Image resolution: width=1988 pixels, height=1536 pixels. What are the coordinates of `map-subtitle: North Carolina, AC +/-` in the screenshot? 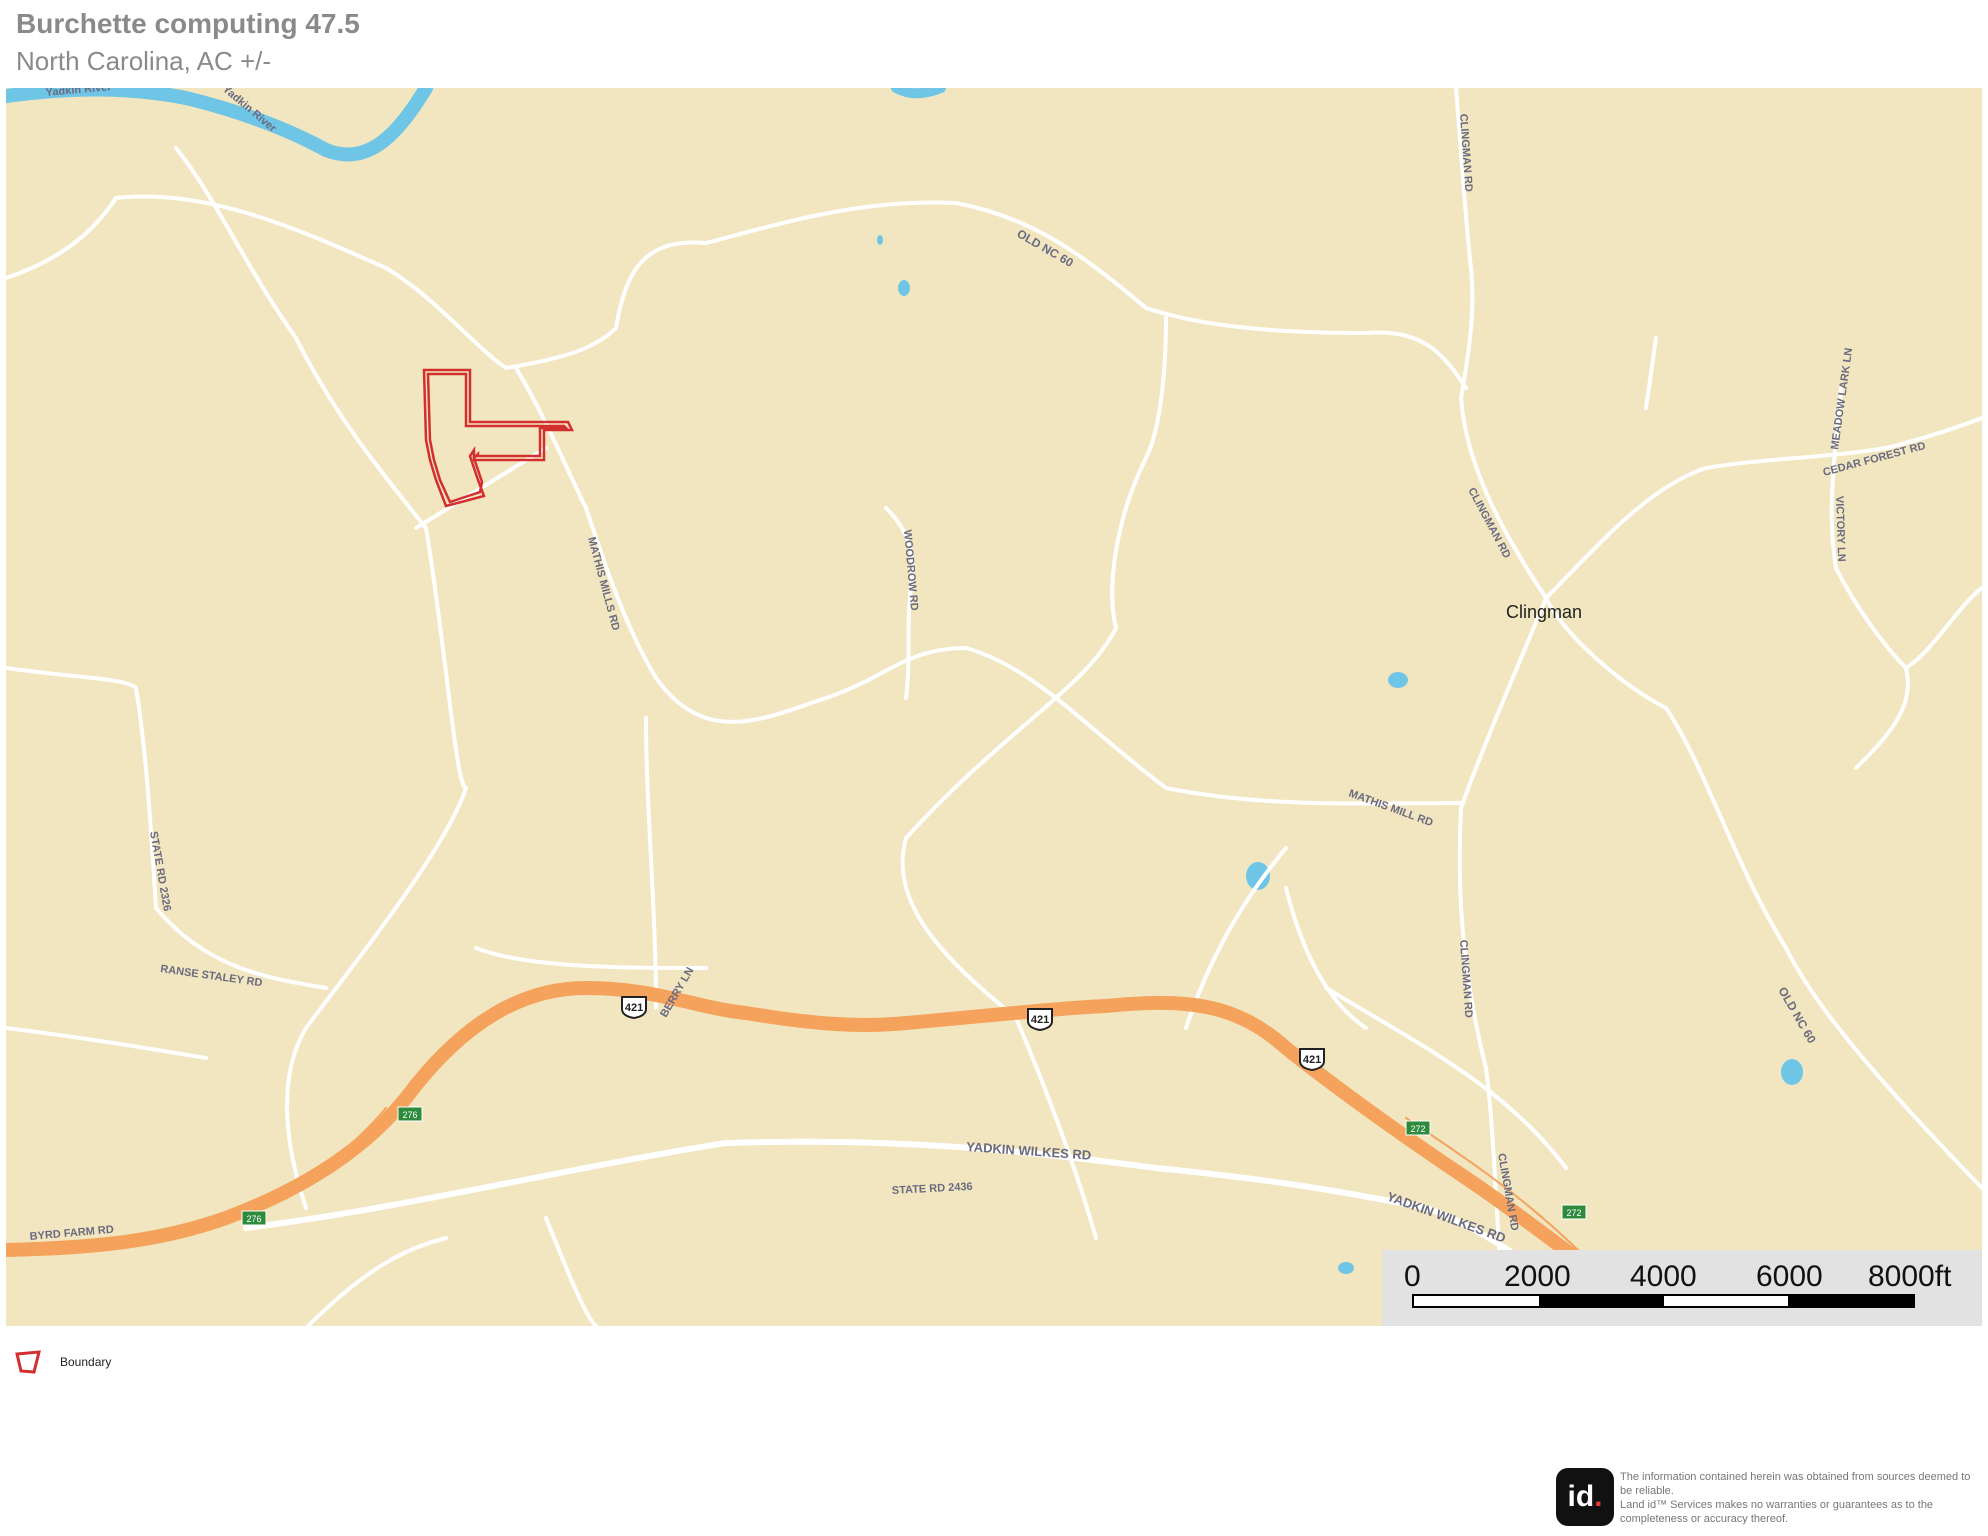 It's located at (144, 61).